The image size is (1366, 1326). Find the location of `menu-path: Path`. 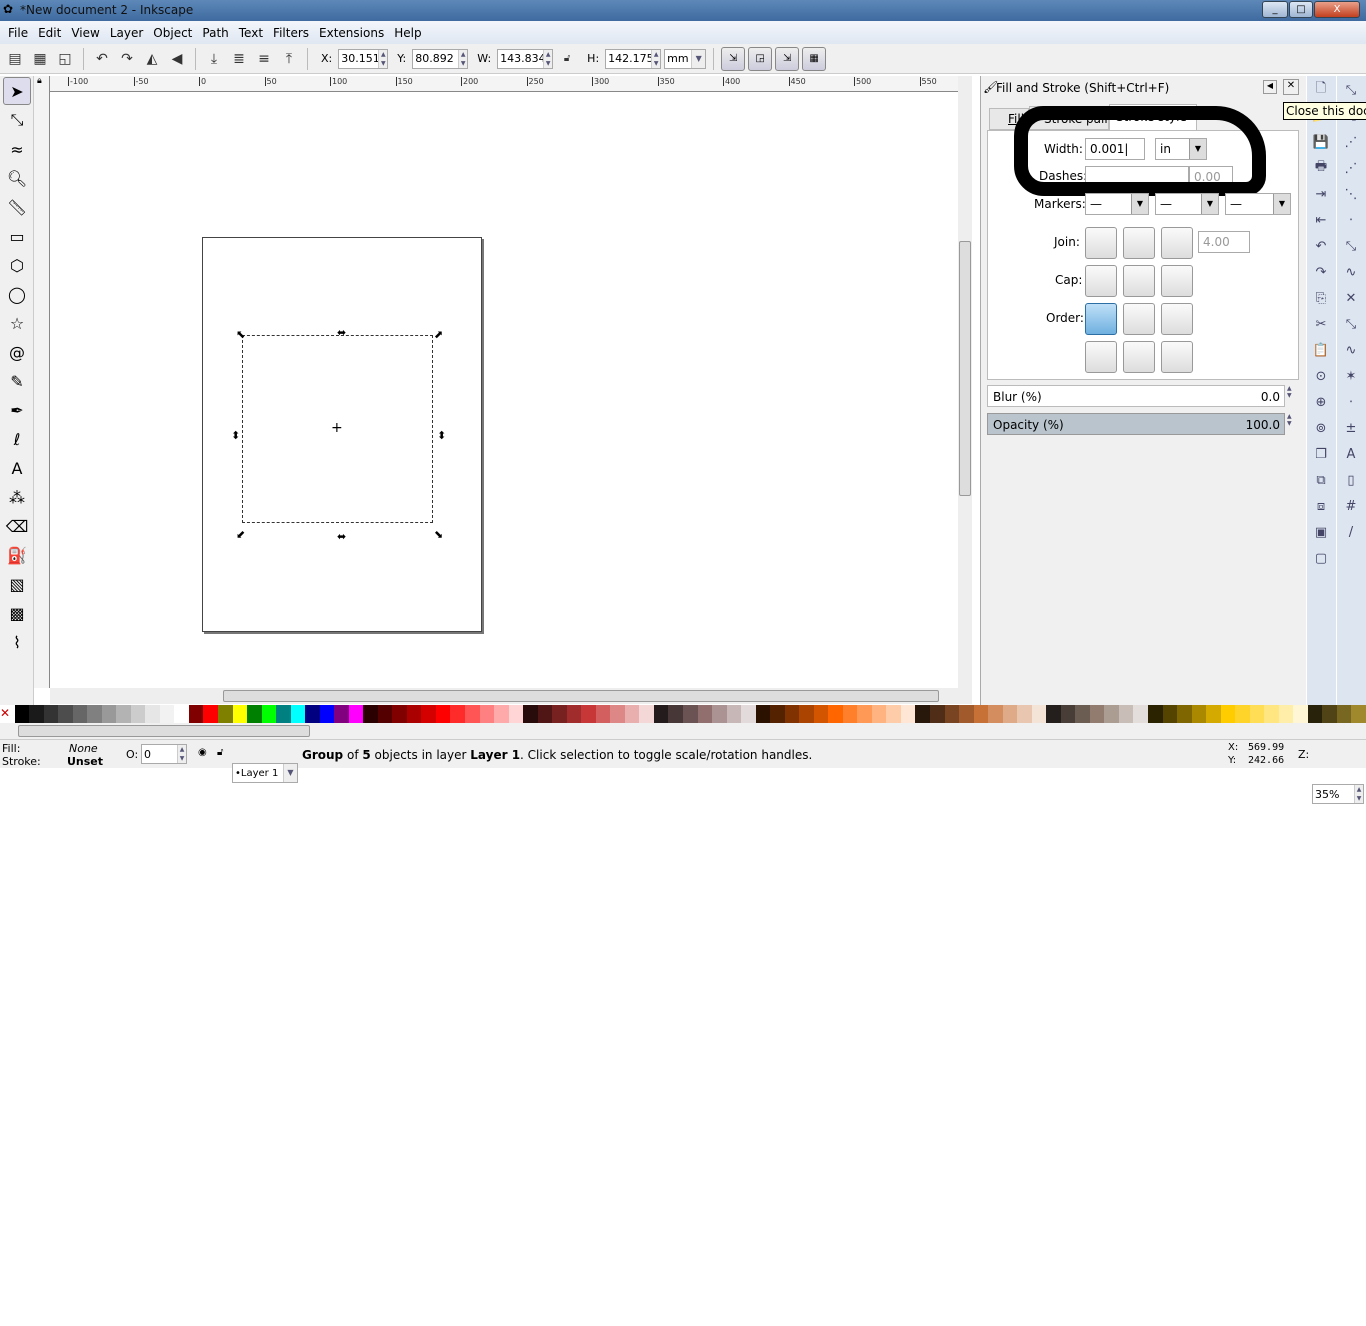

menu-path: Path is located at coordinates (215, 33).